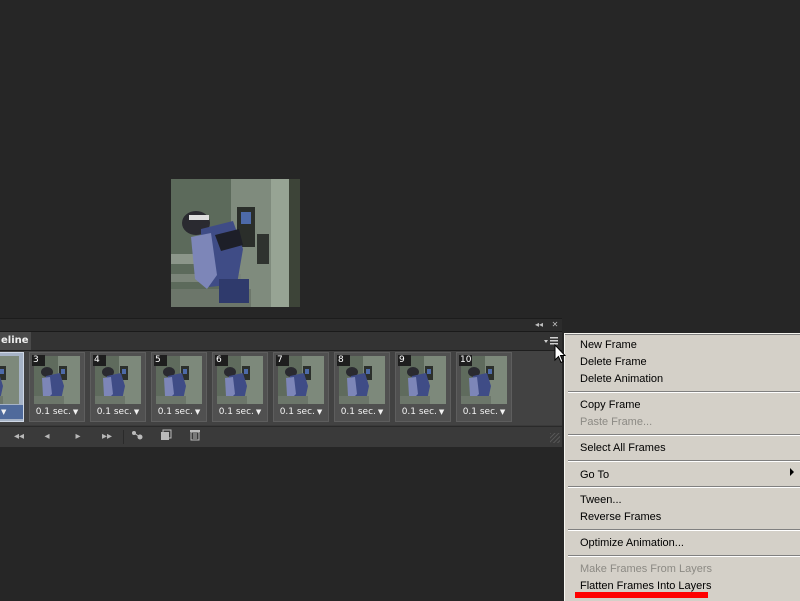 This screenshot has width=800, height=601. I want to click on menu-item-reverse-frames: Reverse Frames, so click(620, 517).